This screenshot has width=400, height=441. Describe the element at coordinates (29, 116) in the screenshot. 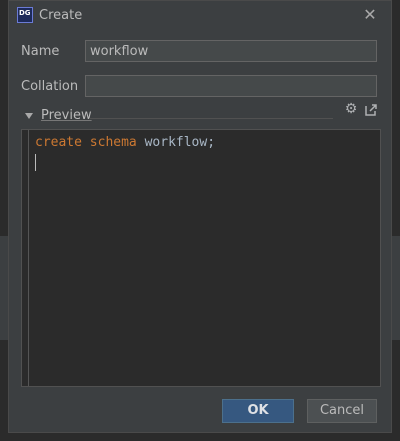

I see `collapse-arrow-icon` at that location.